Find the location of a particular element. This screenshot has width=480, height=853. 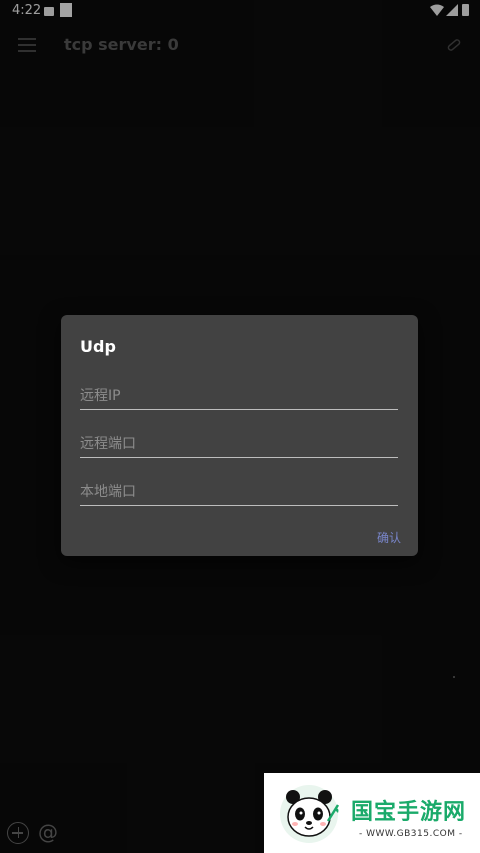

remote-port-field: 远程端口 is located at coordinates (239, 442).